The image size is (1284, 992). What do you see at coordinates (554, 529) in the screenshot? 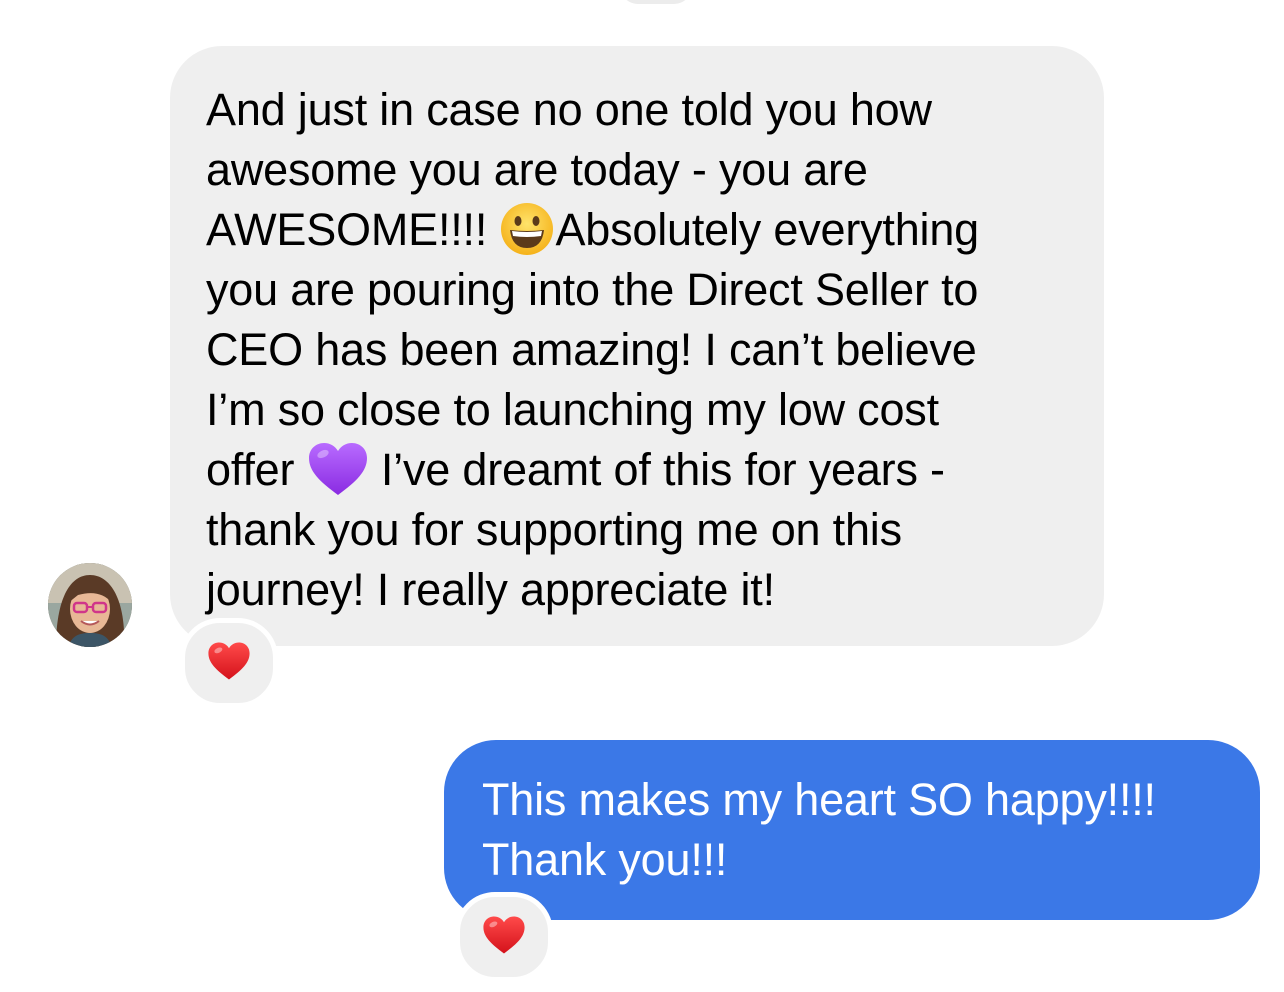
I see `message-line: thank you for supporting me on this` at bounding box center [554, 529].